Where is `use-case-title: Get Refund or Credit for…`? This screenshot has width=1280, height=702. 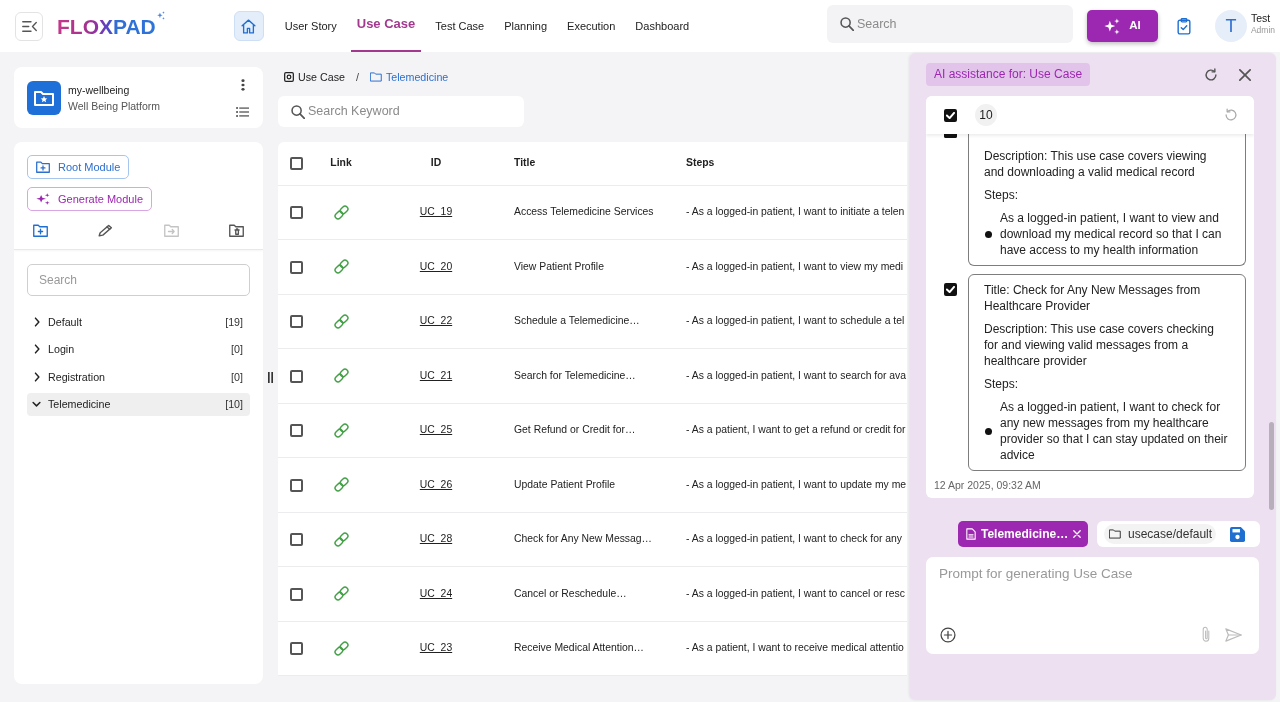
use-case-title: Get Refund or Credit for… is located at coordinates (575, 430).